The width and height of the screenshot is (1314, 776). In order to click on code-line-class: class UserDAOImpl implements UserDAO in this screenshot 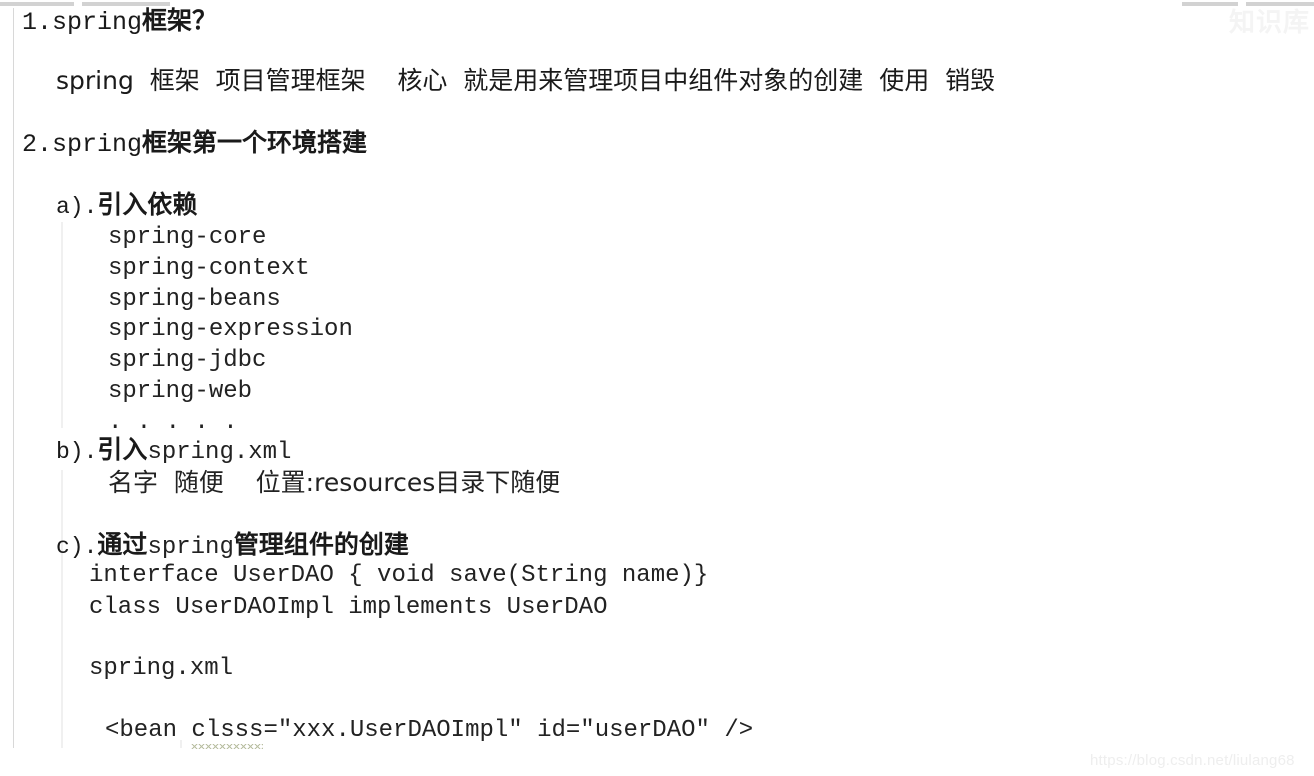, I will do `click(348, 607)`.